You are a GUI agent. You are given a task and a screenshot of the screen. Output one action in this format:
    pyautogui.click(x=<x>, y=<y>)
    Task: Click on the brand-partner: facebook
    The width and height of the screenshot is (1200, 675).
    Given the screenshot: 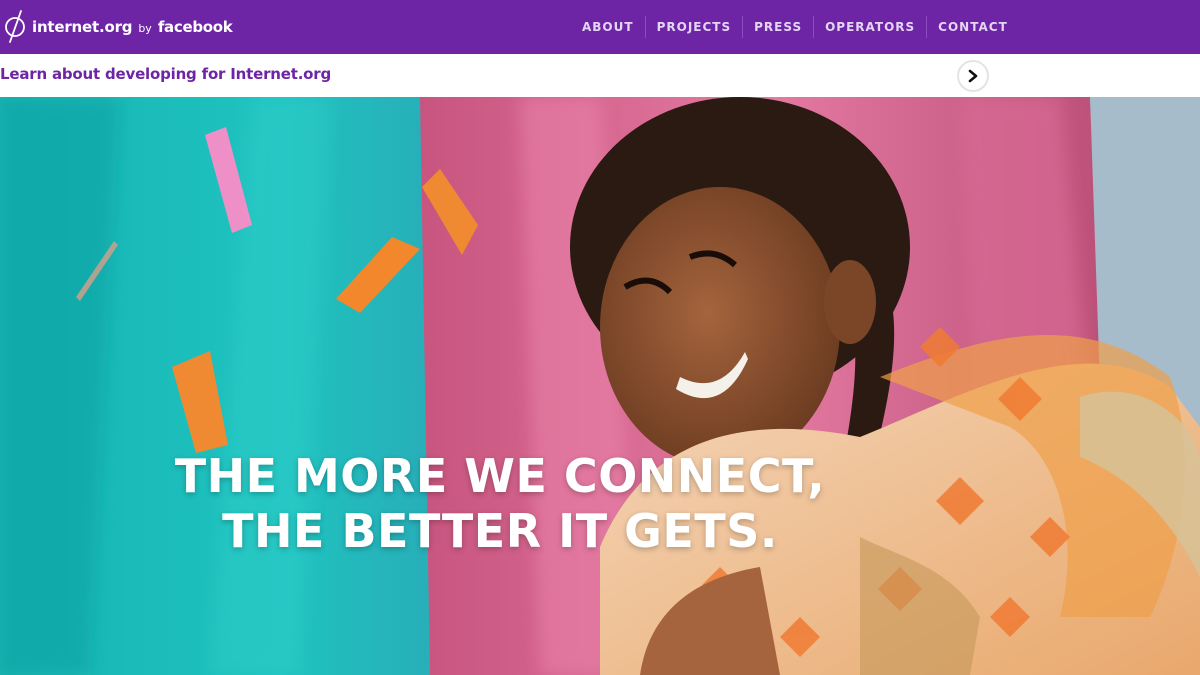 What is the action you would take?
    pyautogui.click(x=195, y=27)
    